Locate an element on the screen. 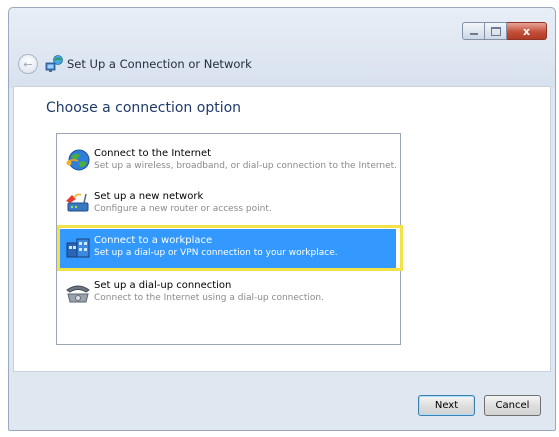 The image size is (559, 437). network-router-icon is located at coordinates (77, 202).